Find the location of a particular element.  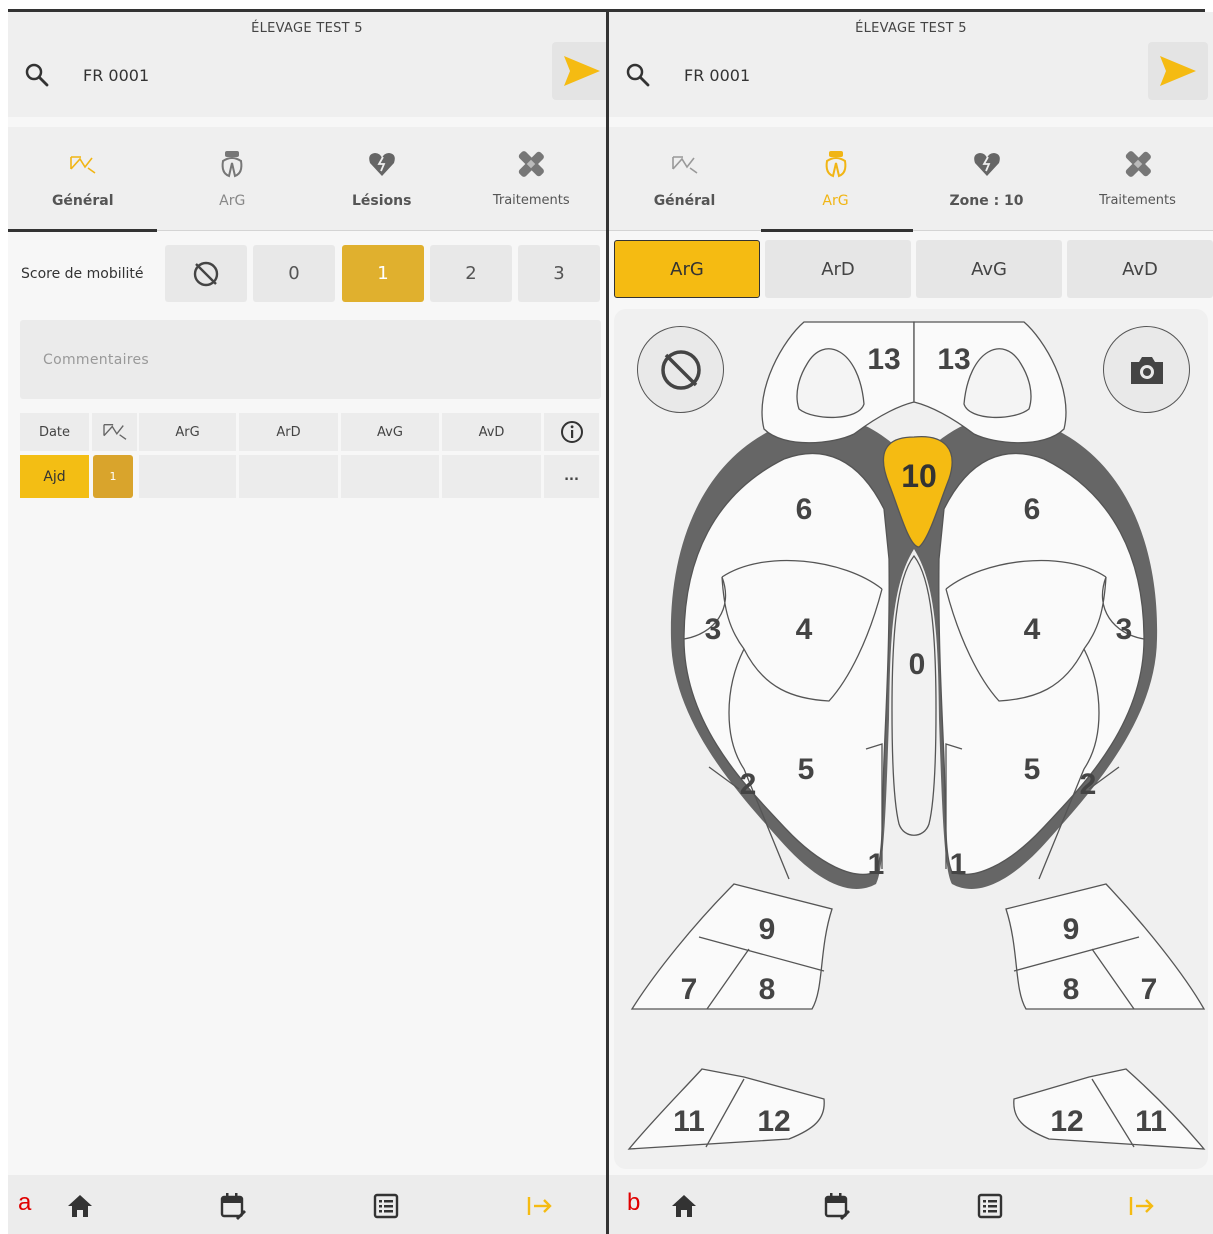

score-2-button: 2 is located at coordinates (471, 273).